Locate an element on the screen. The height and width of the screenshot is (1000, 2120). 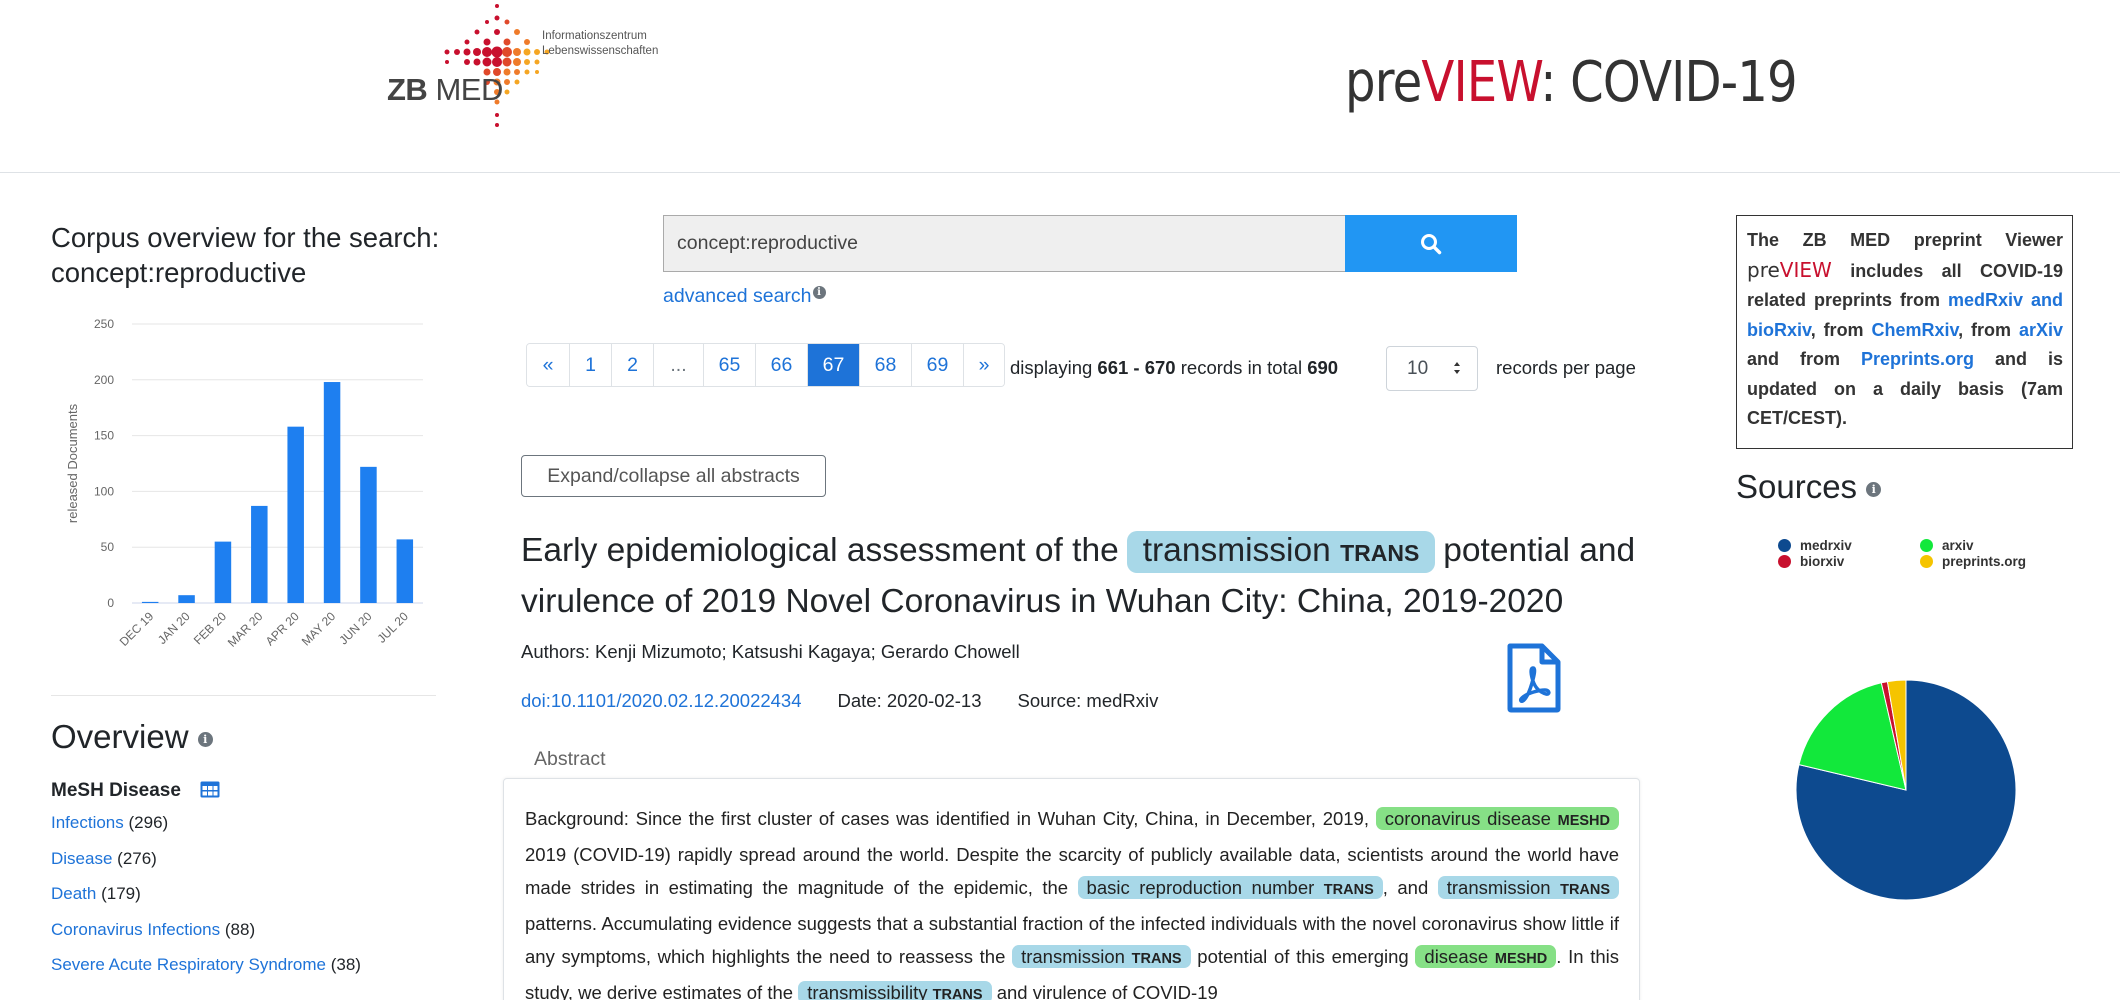
pagination: «1 2... 65 66 67 68 69» is located at coordinates (765, 365).